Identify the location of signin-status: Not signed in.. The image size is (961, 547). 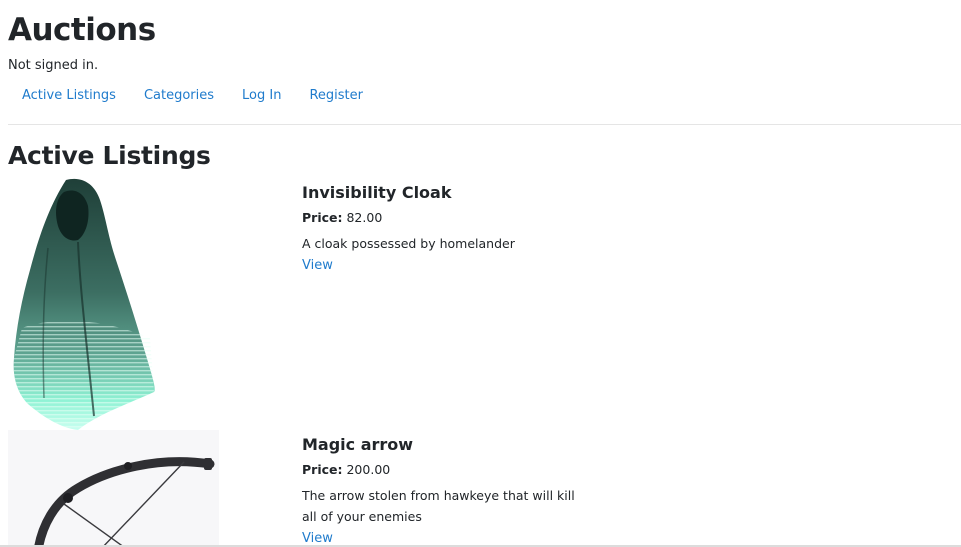
(53, 65).